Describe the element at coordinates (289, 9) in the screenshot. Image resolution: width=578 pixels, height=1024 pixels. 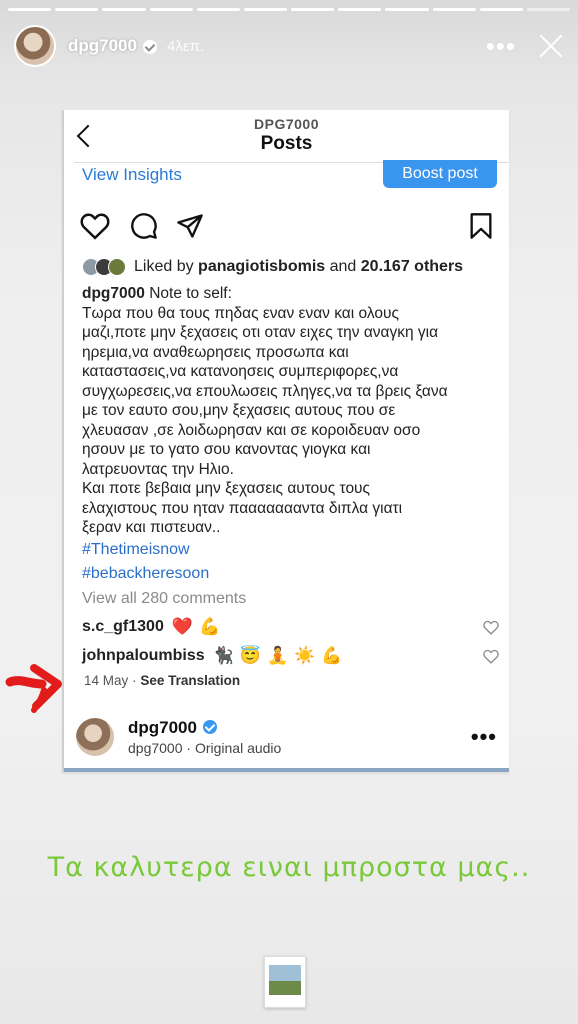
I see `story-progress-bar` at that location.